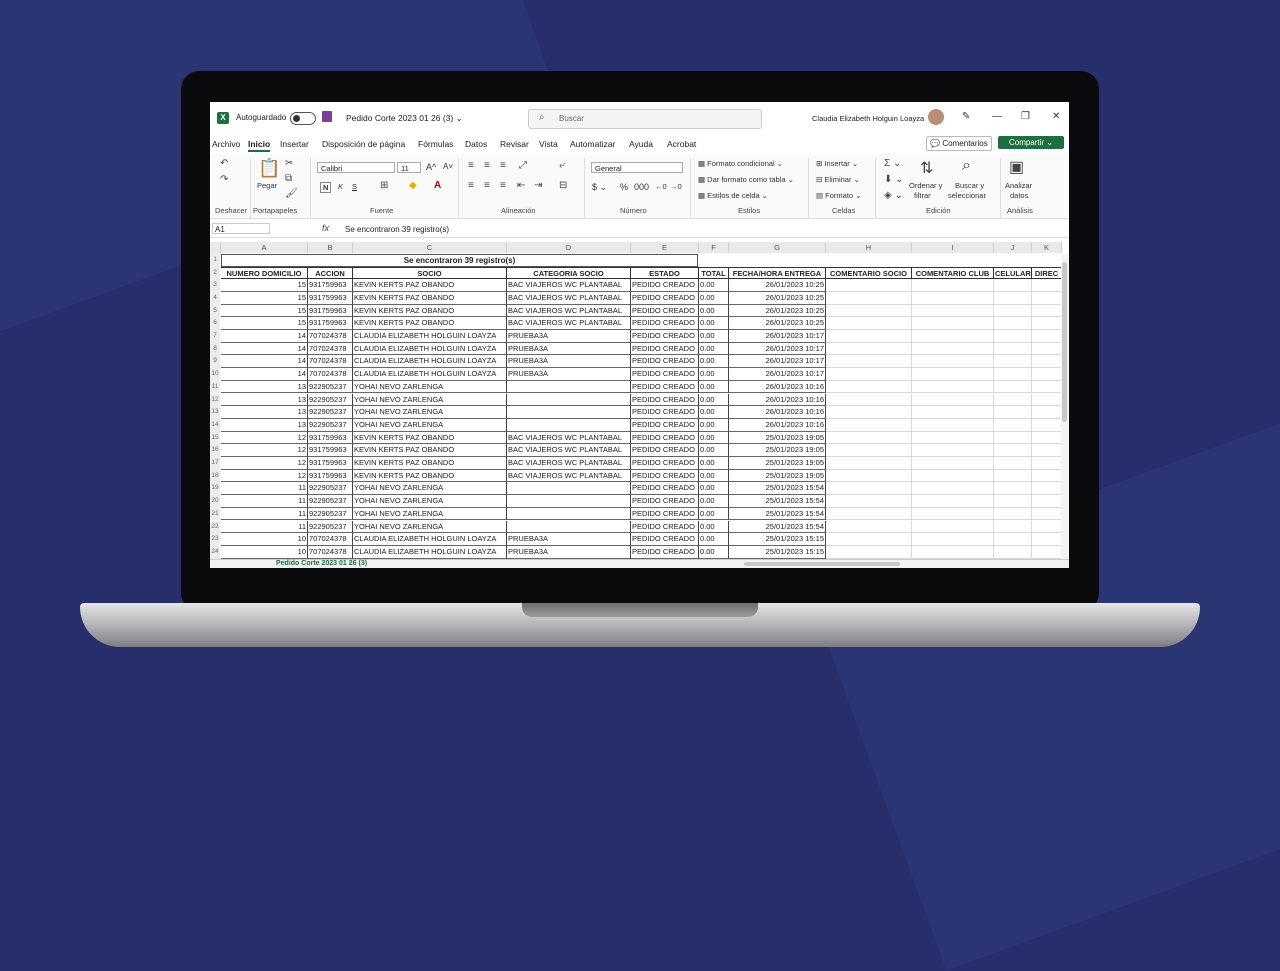 The height and width of the screenshot is (971, 1280). I want to click on minimize-icon: —, so click(997, 116).